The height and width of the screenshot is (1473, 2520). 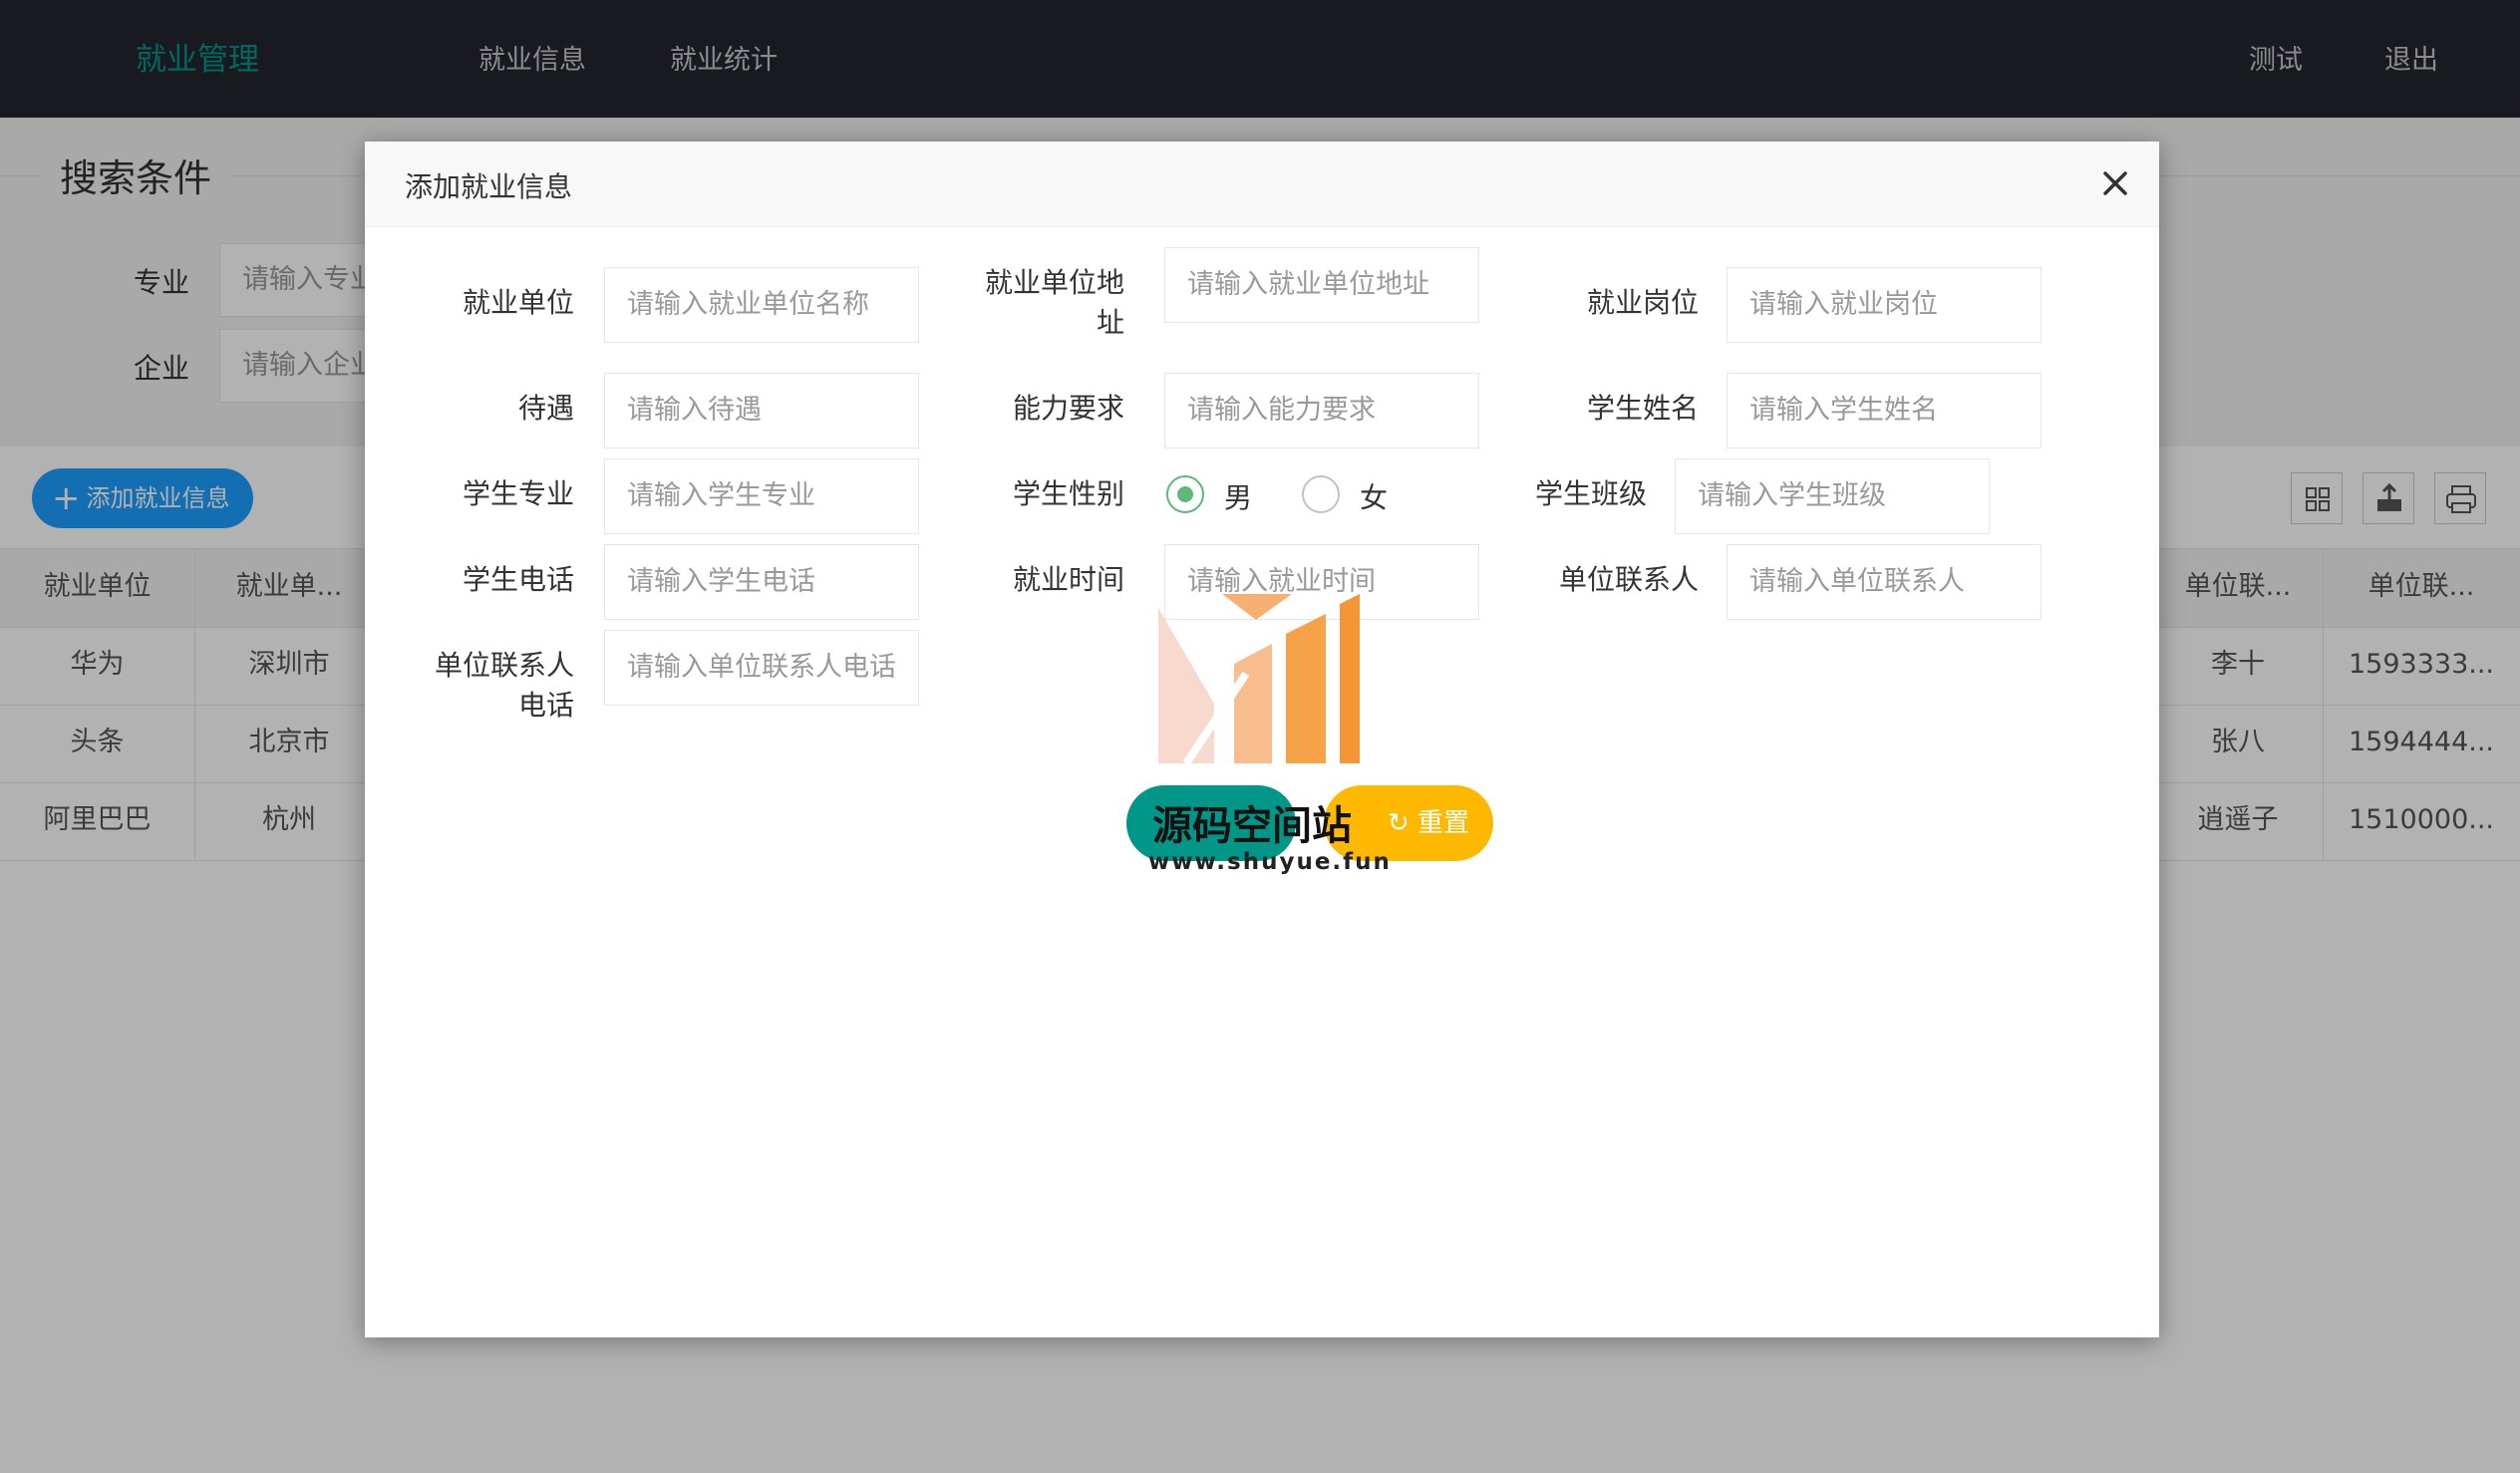 I want to click on unit-input: 请输入就业单位名称, so click(x=761, y=305).